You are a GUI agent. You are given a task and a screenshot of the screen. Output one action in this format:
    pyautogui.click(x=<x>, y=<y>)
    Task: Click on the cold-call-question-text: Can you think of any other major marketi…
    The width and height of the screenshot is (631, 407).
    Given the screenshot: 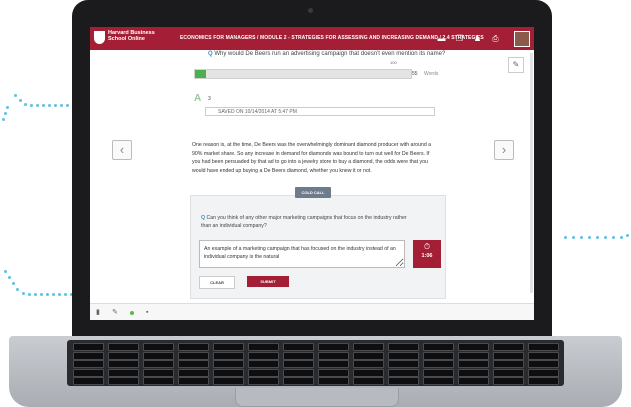 What is the action you would take?
    pyautogui.click(x=304, y=222)
    